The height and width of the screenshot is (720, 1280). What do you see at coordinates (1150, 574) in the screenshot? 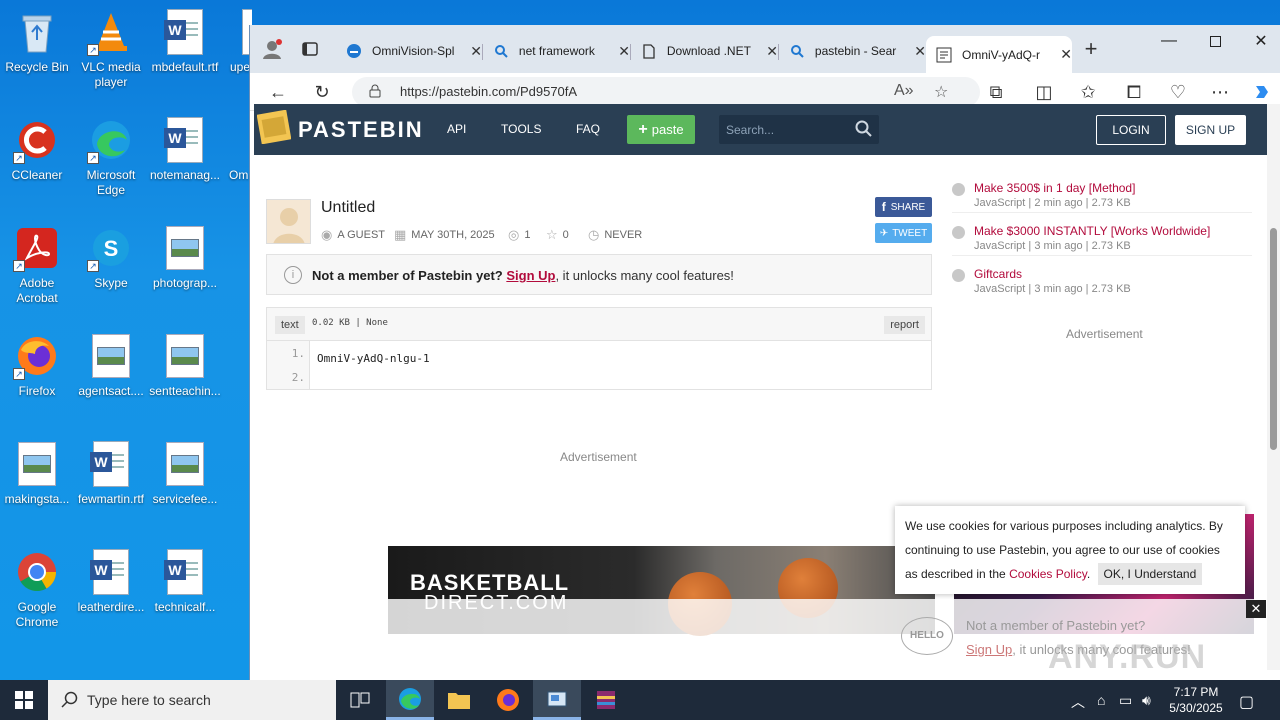
I see `cookie-accept-button: OK, I Understand` at bounding box center [1150, 574].